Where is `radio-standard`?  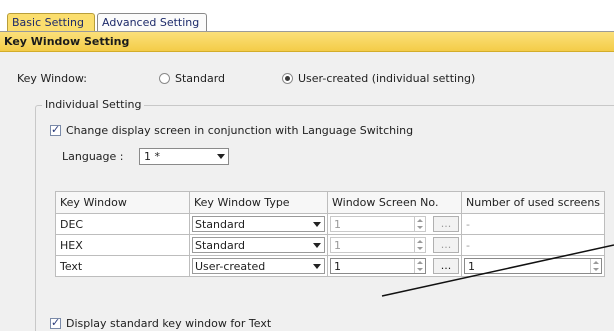
radio-standard is located at coordinates (164, 78).